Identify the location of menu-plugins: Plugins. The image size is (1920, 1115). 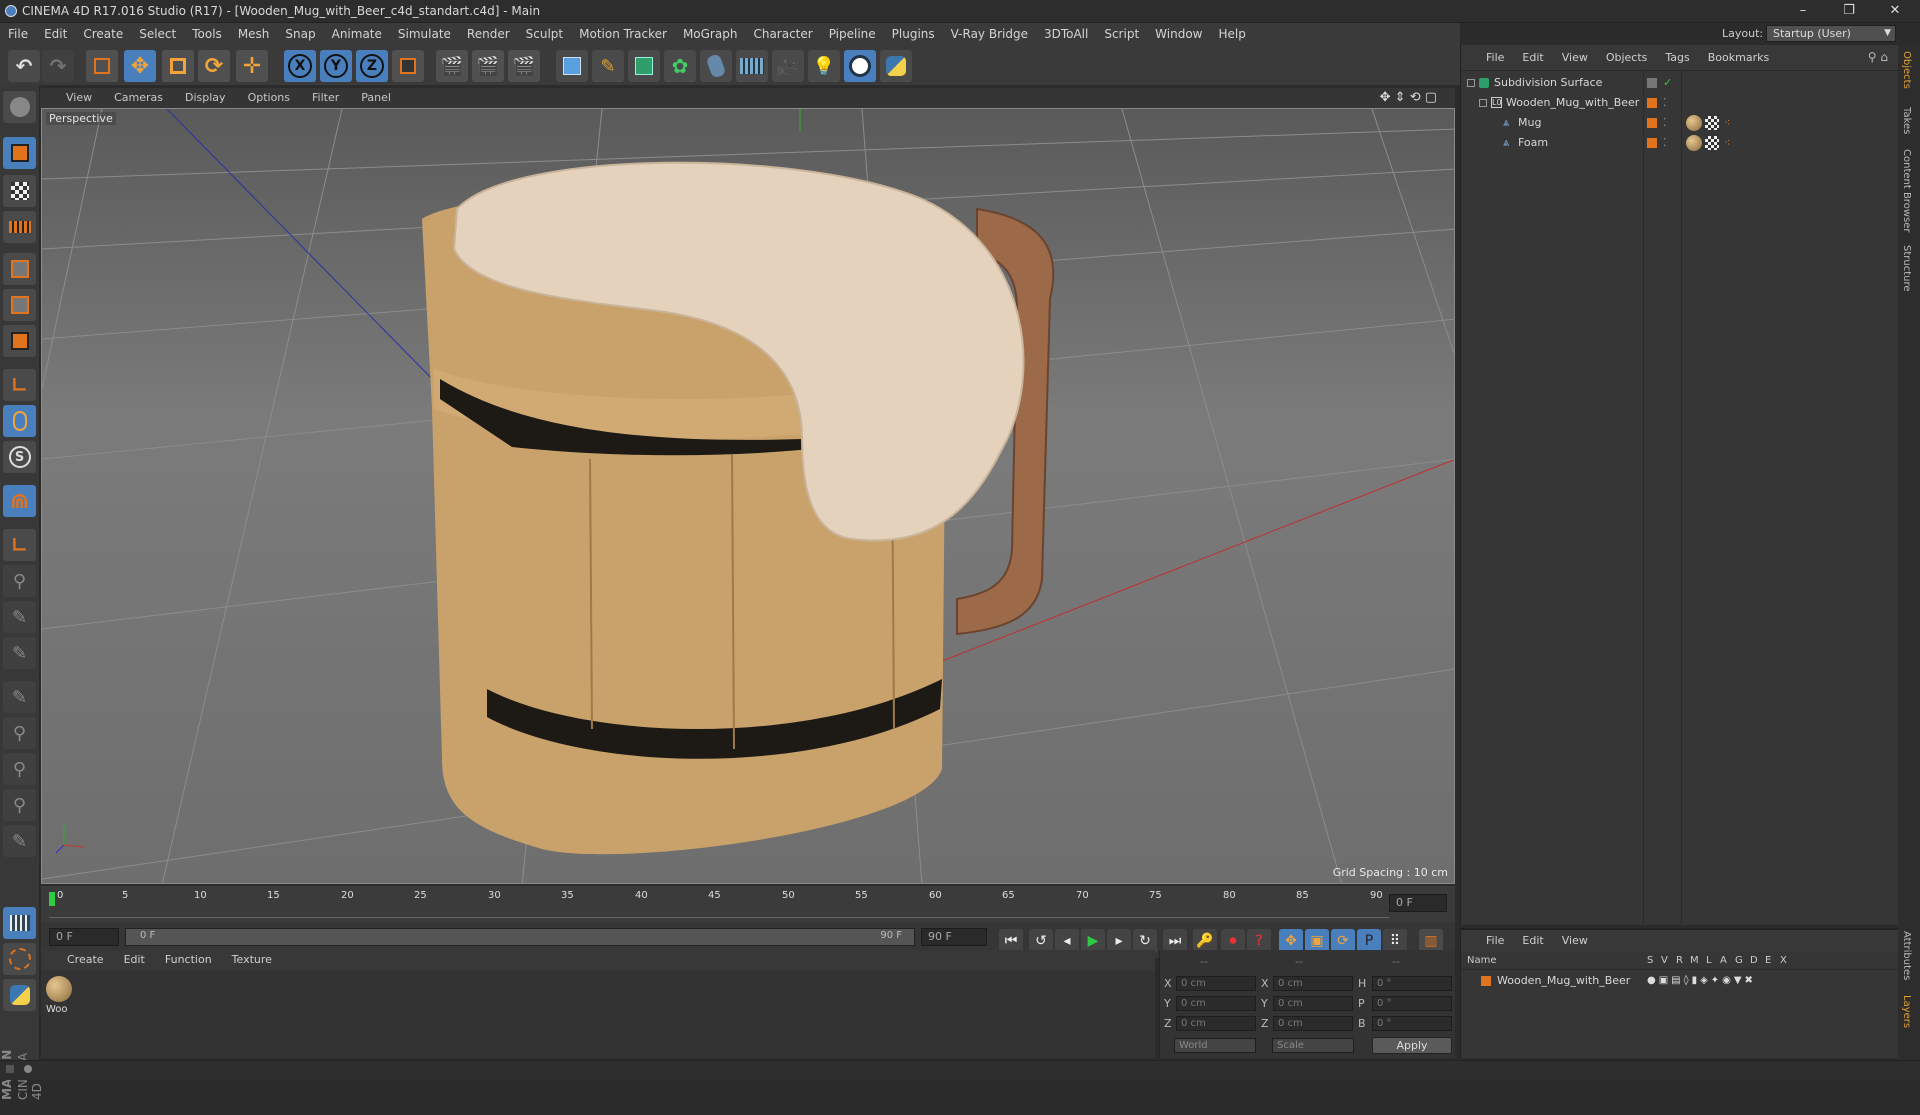
(913, 34).